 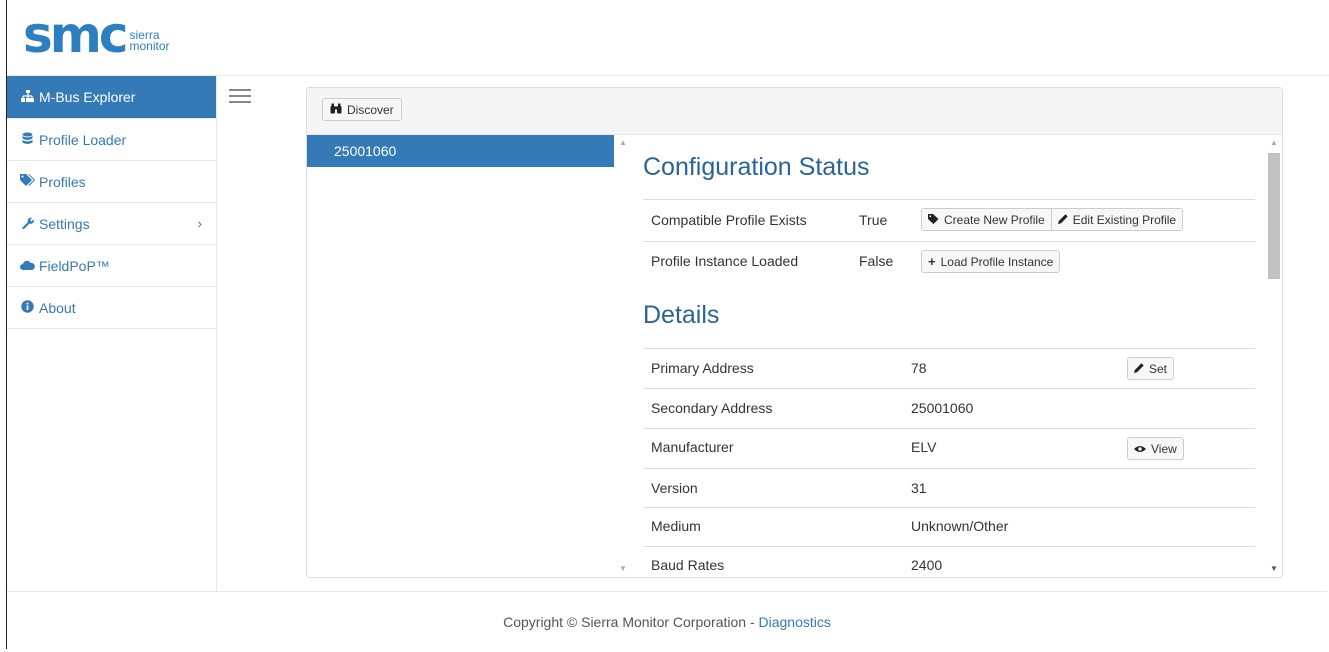 What do you see at coordinates (111, 266) in the screenshot?
I see `sidebar-item-fieldpop: FieldPoP™` at bounding box center [111, 266].